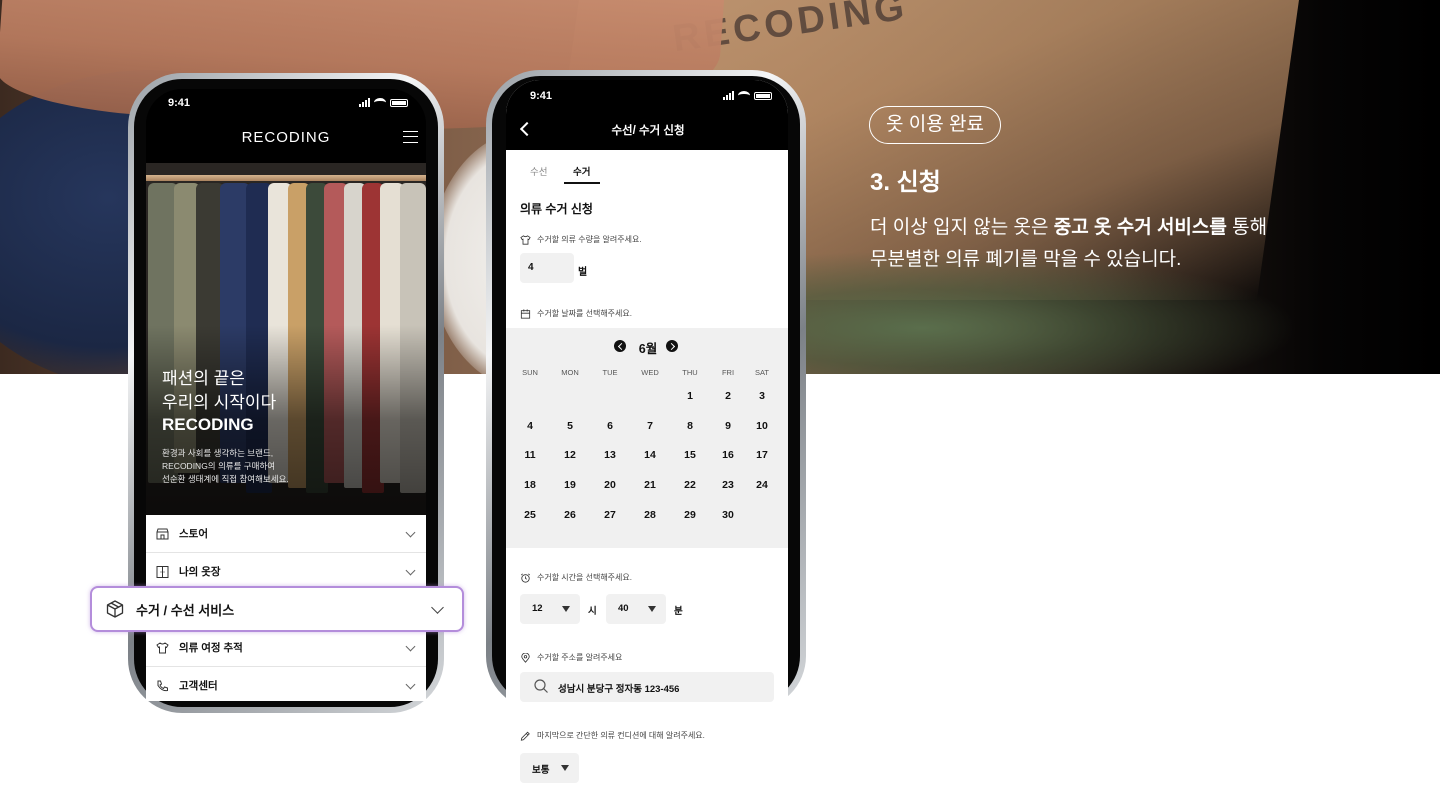  I want to click on calendar-day: 9, so click(728, 426).